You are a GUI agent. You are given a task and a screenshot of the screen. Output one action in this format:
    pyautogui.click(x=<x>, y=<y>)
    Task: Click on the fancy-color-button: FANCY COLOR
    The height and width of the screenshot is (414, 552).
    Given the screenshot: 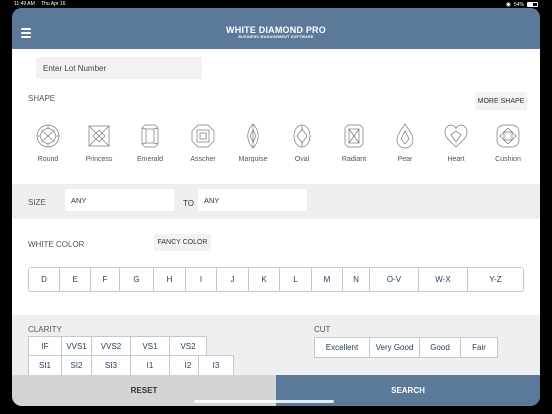 What is the action you would take?
    pyautogui.click(x=182, y=242)
    